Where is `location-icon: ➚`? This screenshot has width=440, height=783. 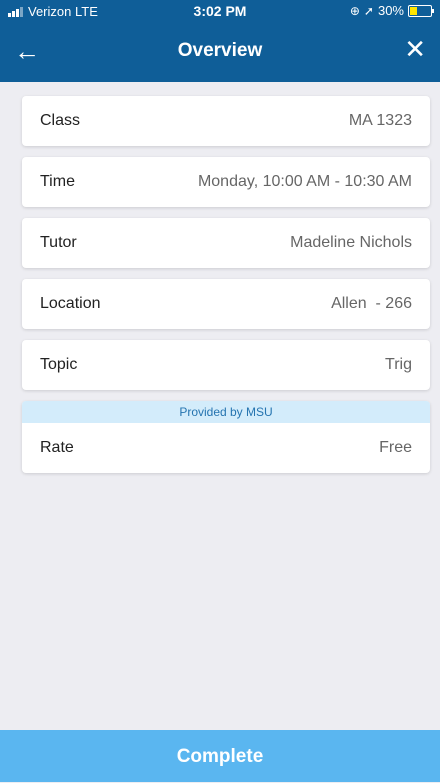 location-icon: ➚ is located at coordinates (368, 10).